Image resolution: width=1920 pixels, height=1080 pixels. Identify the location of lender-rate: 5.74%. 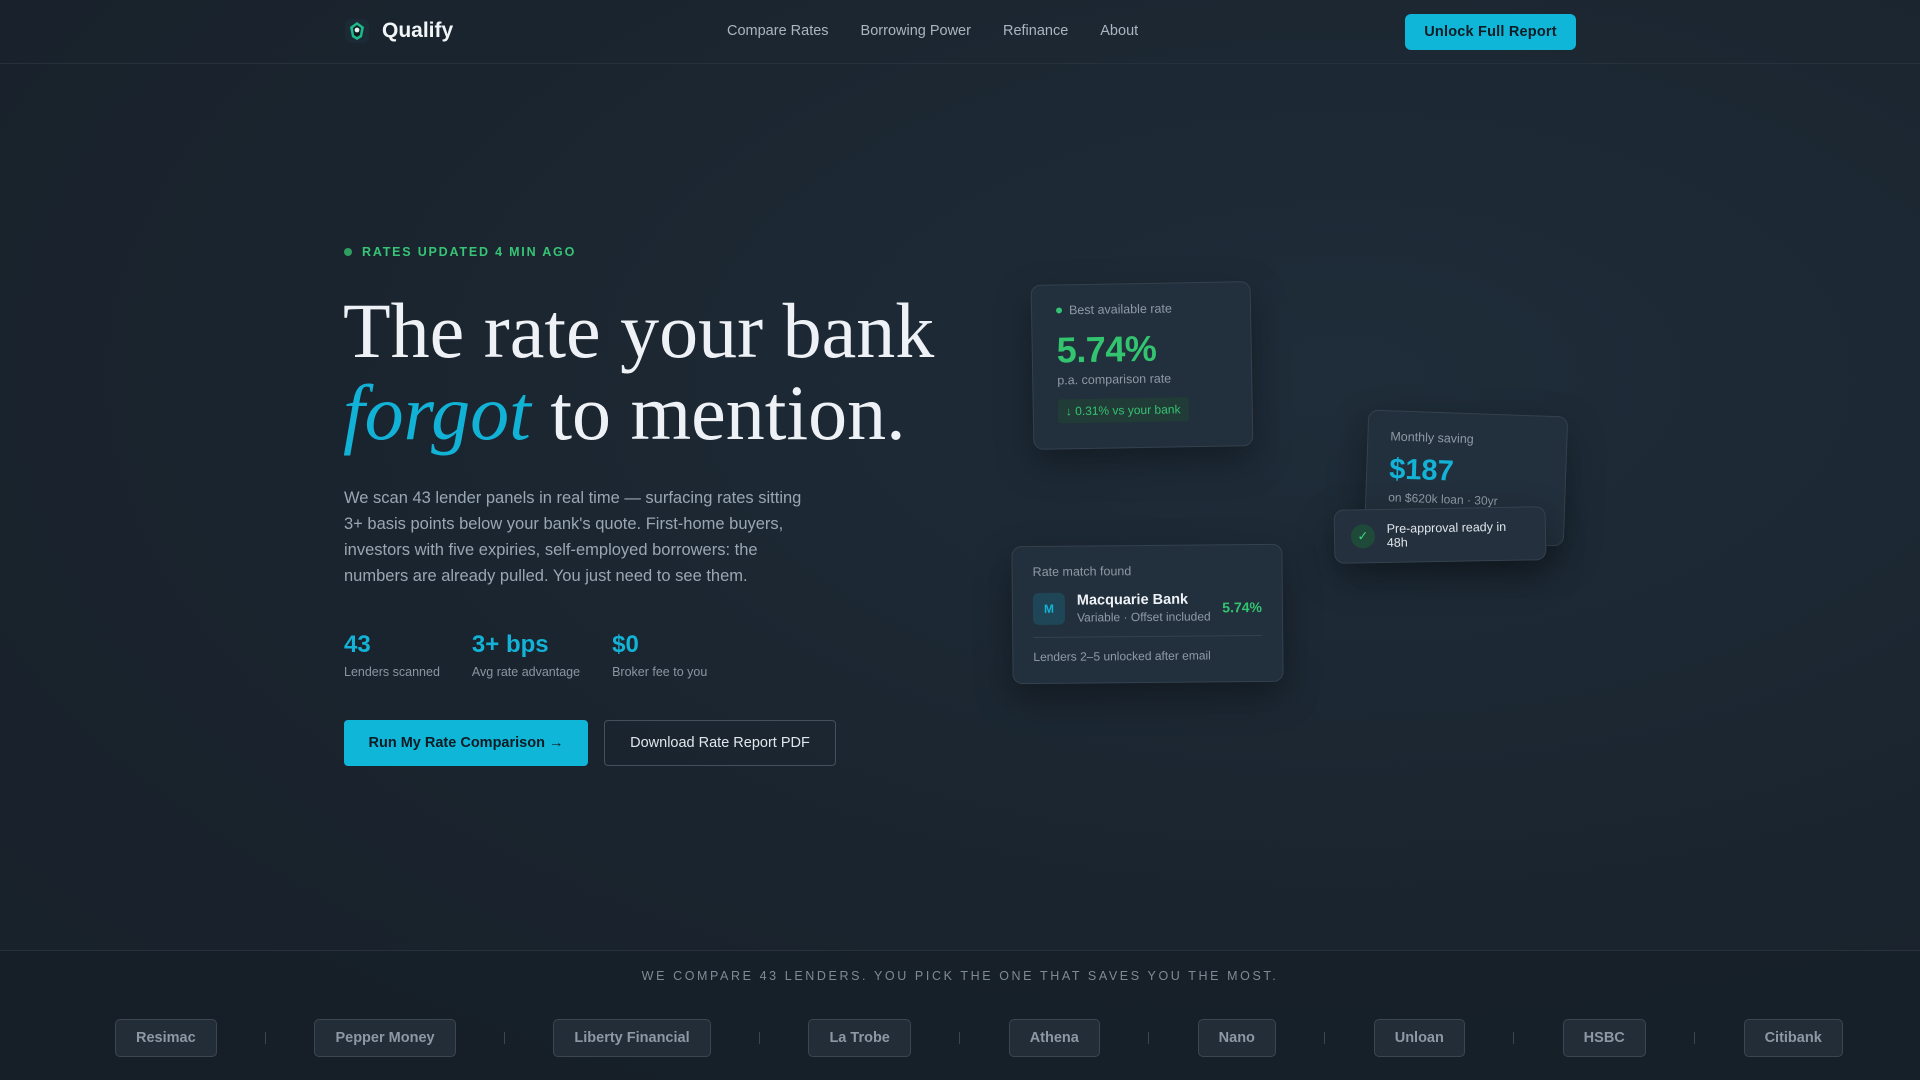
(1242, 607).